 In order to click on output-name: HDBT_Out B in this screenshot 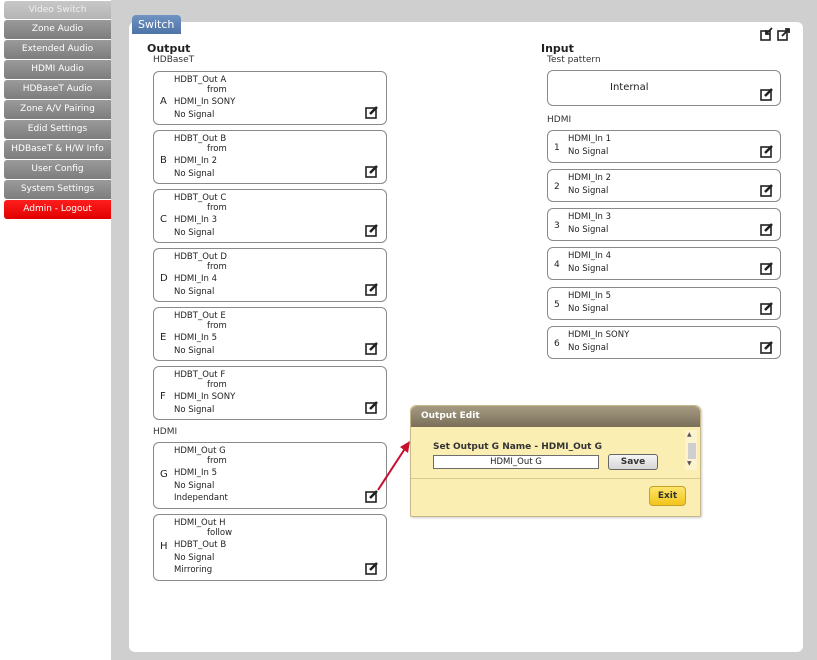, I will do `click(200, 139)`.